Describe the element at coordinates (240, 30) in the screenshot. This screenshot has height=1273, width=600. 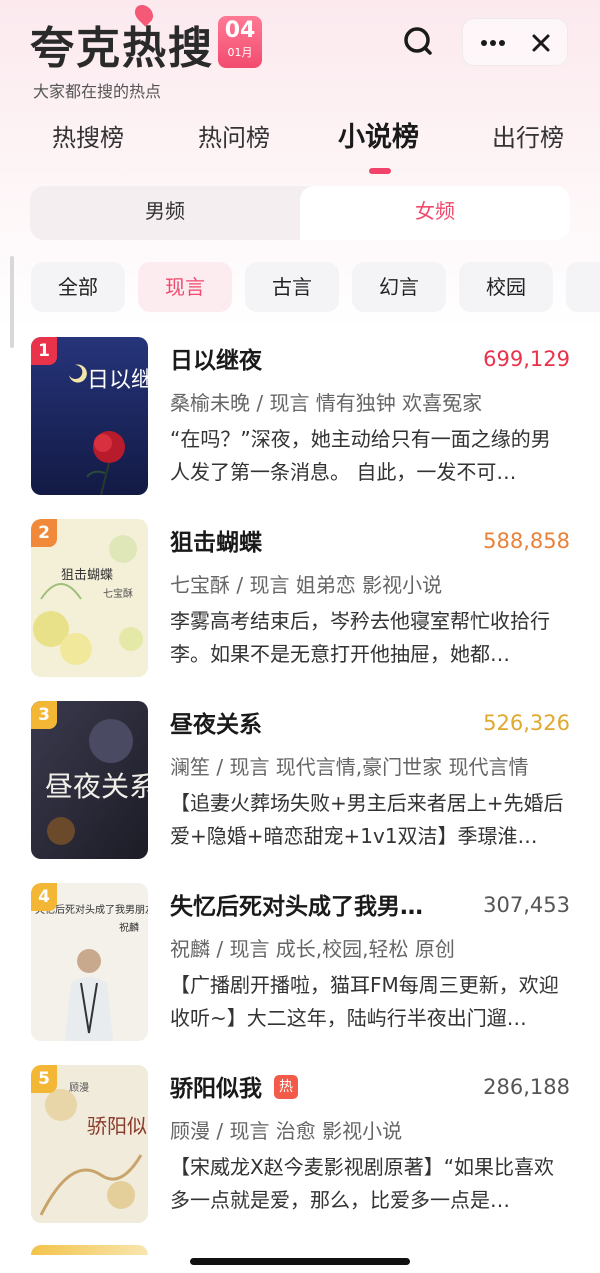
I see `date-day: 04` at that location.